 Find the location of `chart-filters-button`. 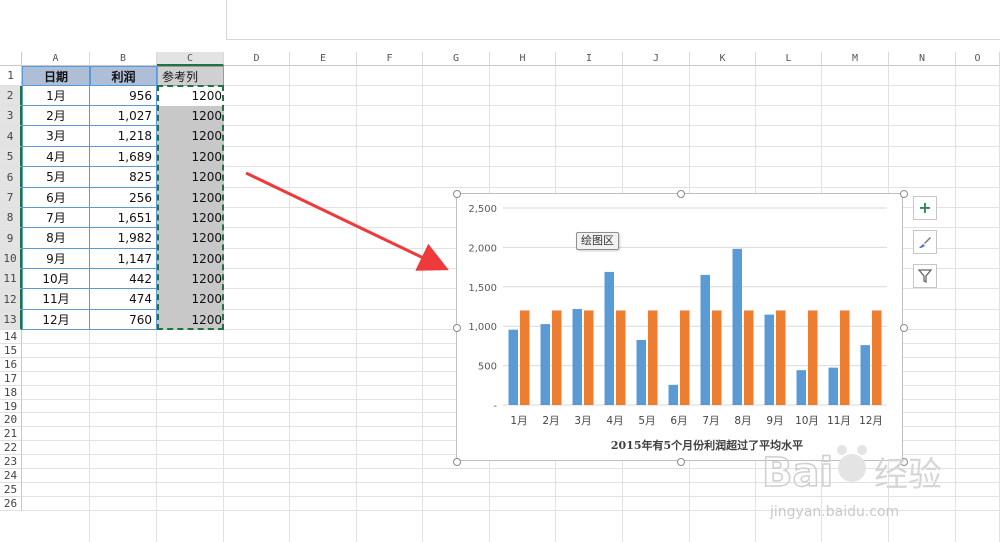

chart-filters-button is located at coordinates (925, 276).